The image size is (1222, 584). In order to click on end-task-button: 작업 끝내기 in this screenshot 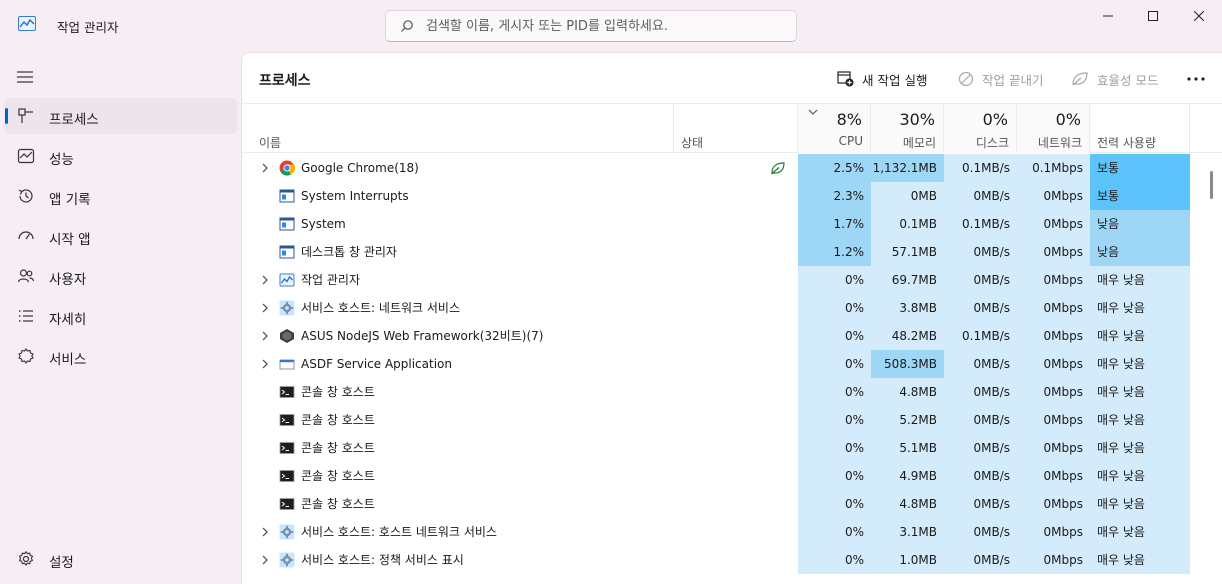, I will do `click(1000, 79)`.